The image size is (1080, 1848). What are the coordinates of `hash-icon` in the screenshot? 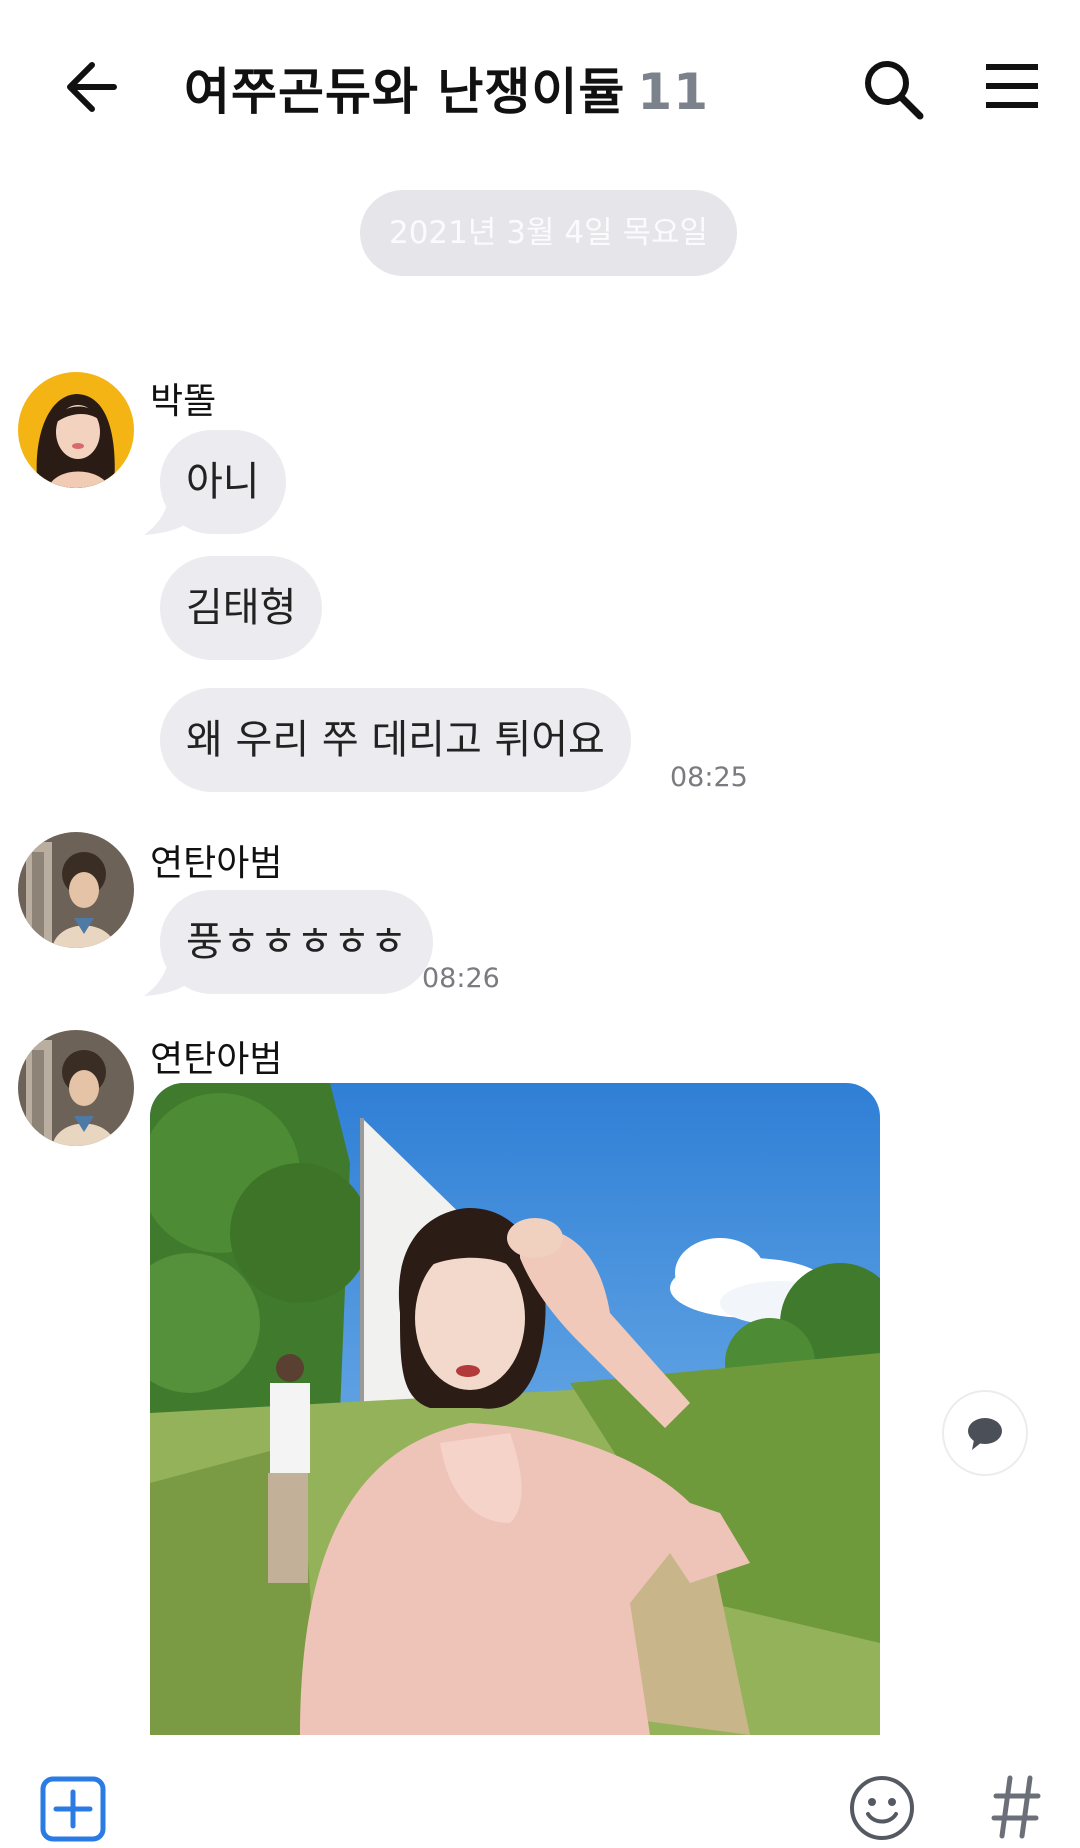 It's located at (1016, 1807).